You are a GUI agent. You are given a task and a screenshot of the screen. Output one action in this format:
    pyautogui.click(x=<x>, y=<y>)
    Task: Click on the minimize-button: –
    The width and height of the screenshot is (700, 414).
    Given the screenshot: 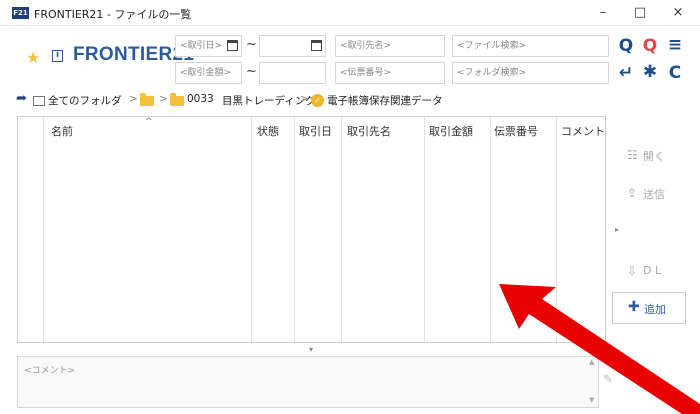 What is the action you would take?
    pyautogui.click(x=603, y=13)
    